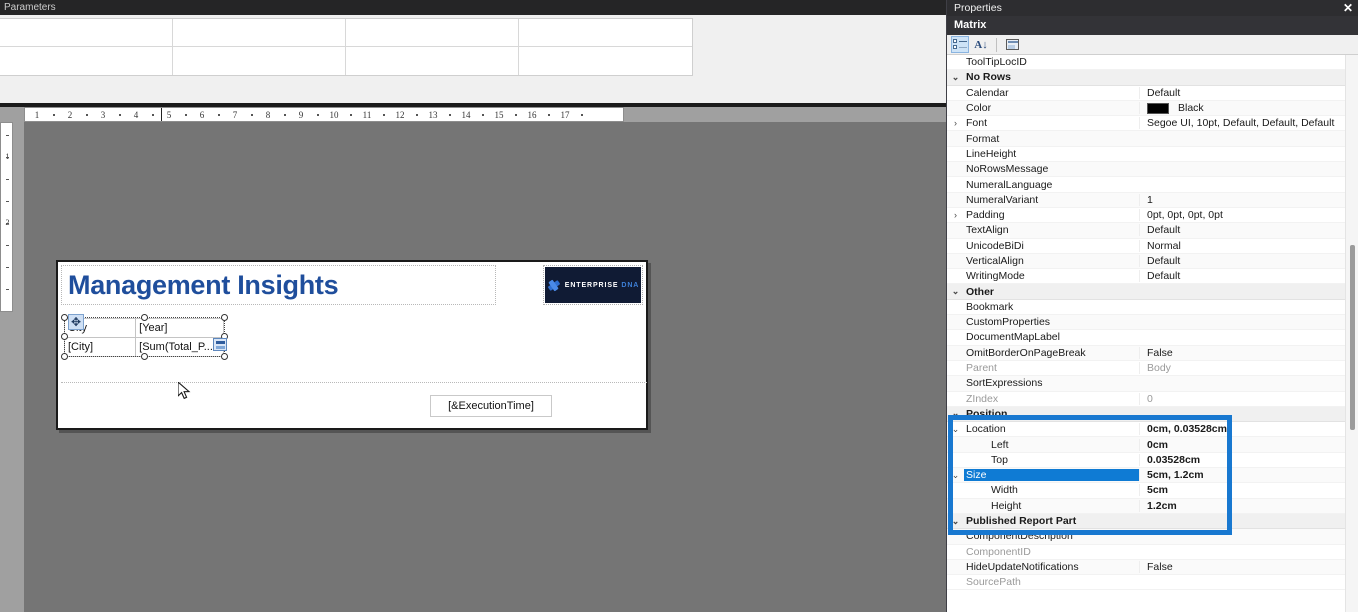 Image resolution: width=1358 pixels, height=612 pixels. I want to click on cell-options-badge-icon, so click(220, 344).